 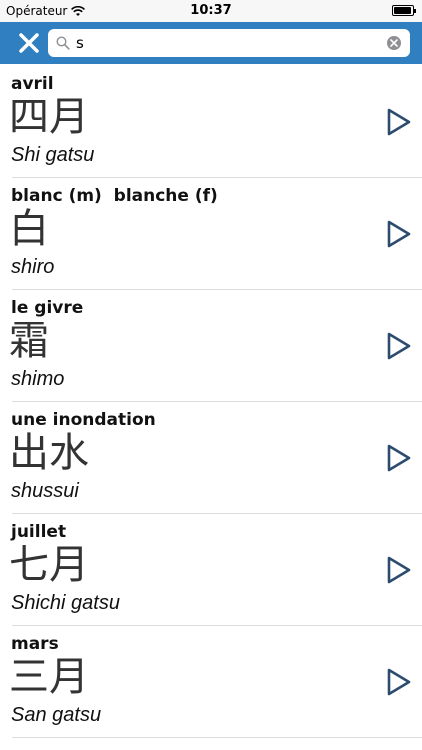 I want to click on french-word: blanc (m) blanche (f), so click(x=114, y=196).